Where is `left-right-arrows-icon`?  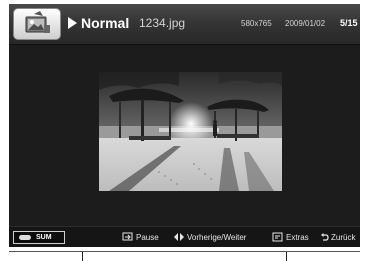
left-right-arrows-icon is located at coordinates (179, 238).